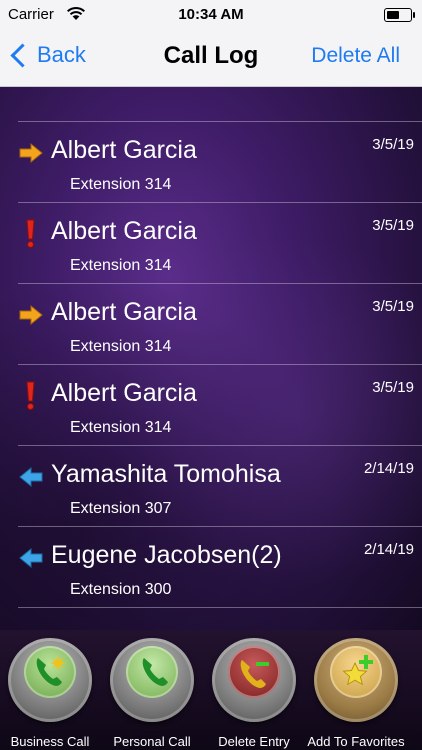  Describe the element at coordinates (220, 608) in the screenshot. I see `list-separator` at that location.